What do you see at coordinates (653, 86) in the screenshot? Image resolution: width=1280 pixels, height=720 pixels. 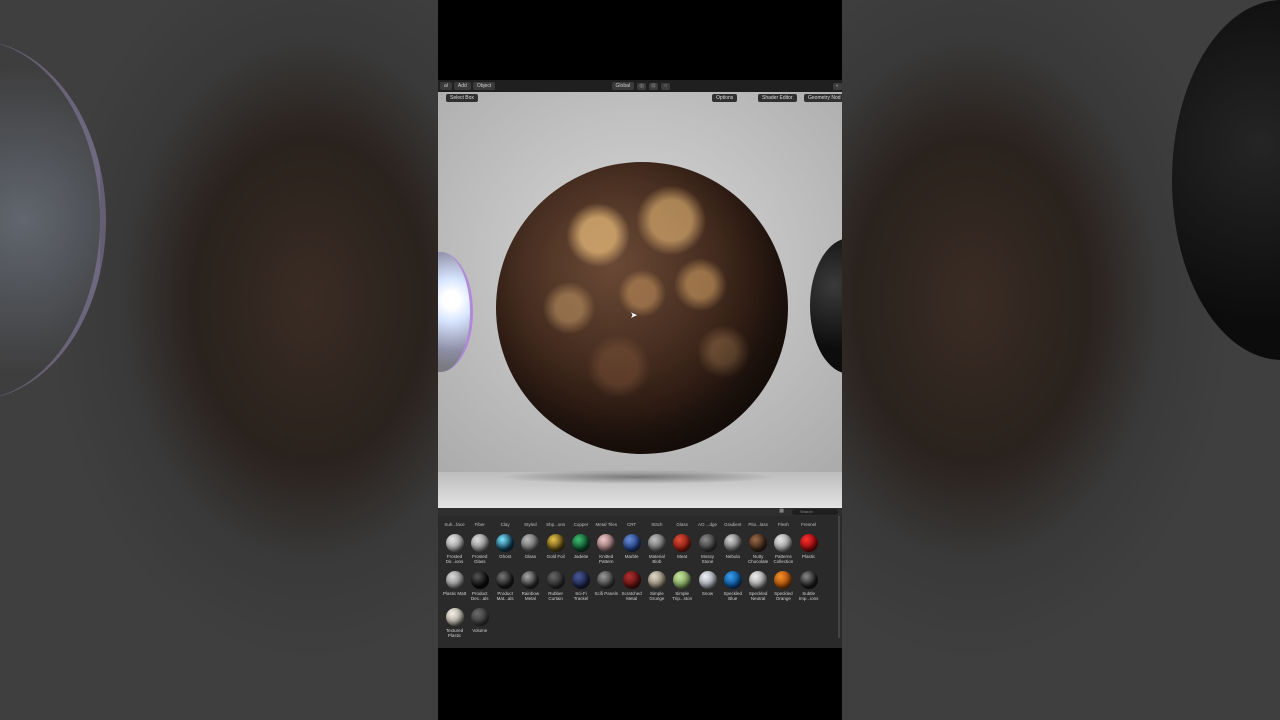 I see `snap-icon: ⊡` at bounding box center [653, 86].